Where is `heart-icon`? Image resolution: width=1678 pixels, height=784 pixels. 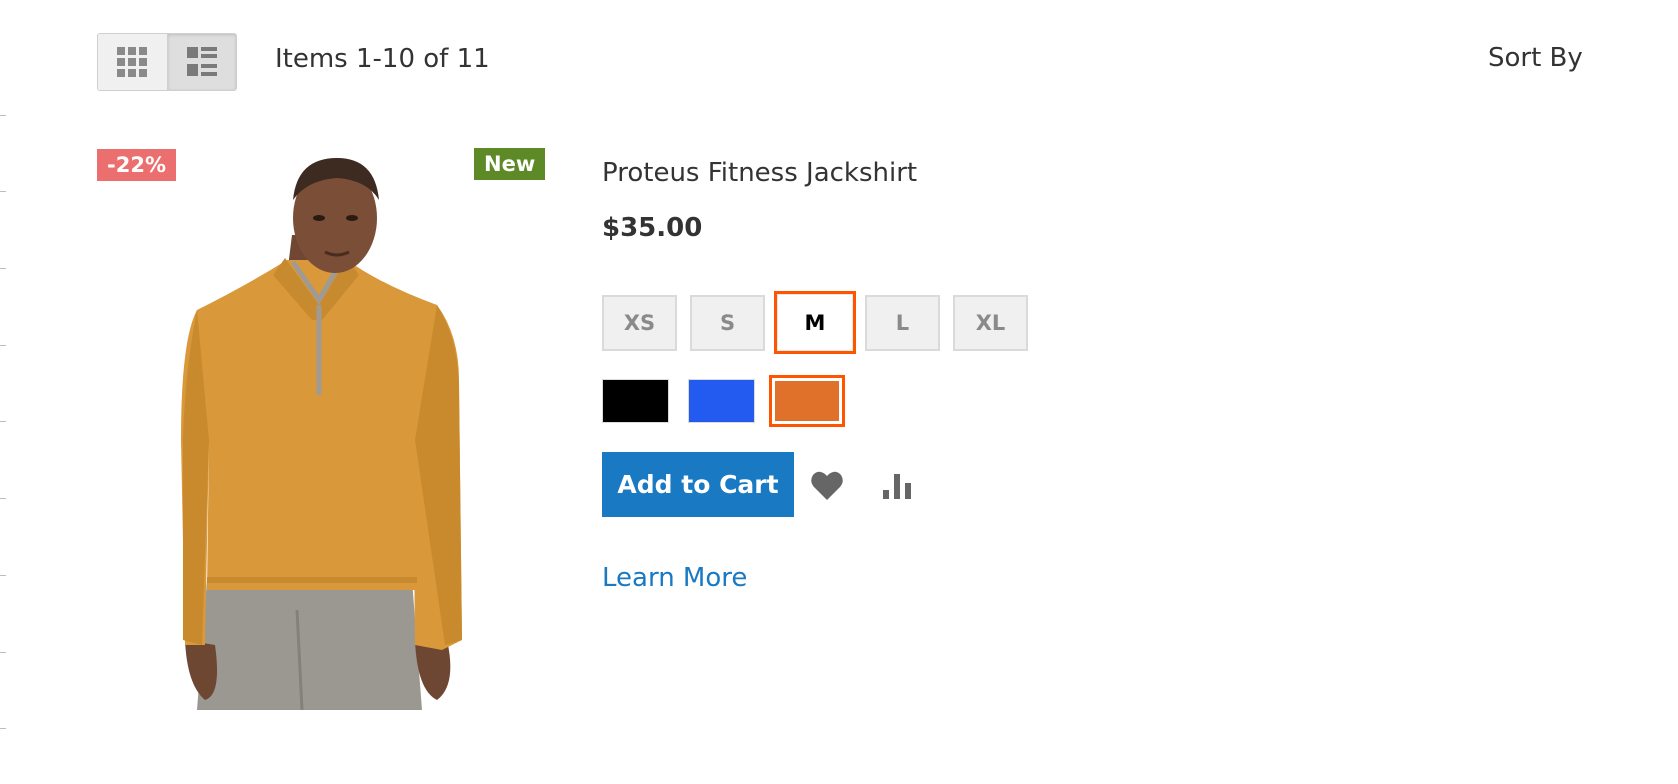
heart-icon is located at coordinates (827, 485).